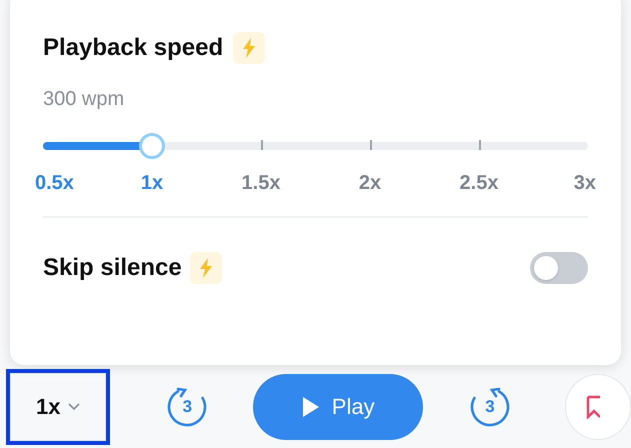 The height and width of the screenshot is (448, 631). I want to click on caret-icon, so click(74, 406).